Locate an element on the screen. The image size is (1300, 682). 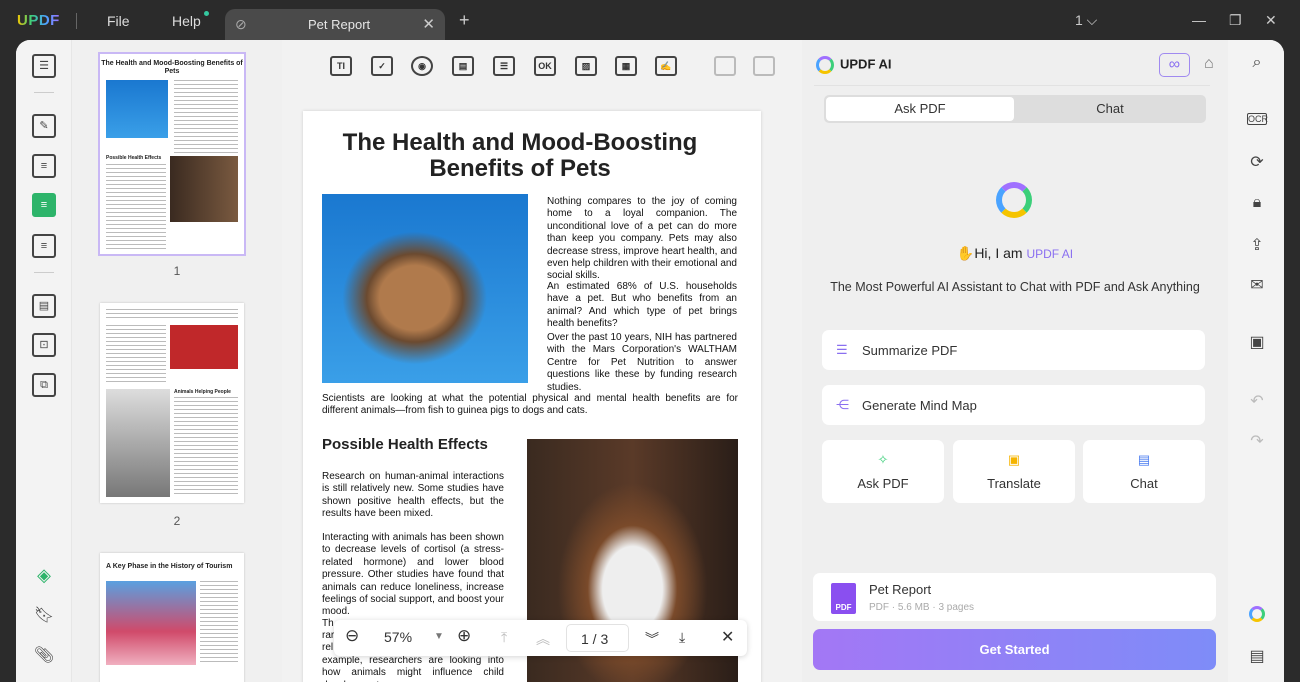
dropdown-tool: ▤ is located at coordinates (463, 66).